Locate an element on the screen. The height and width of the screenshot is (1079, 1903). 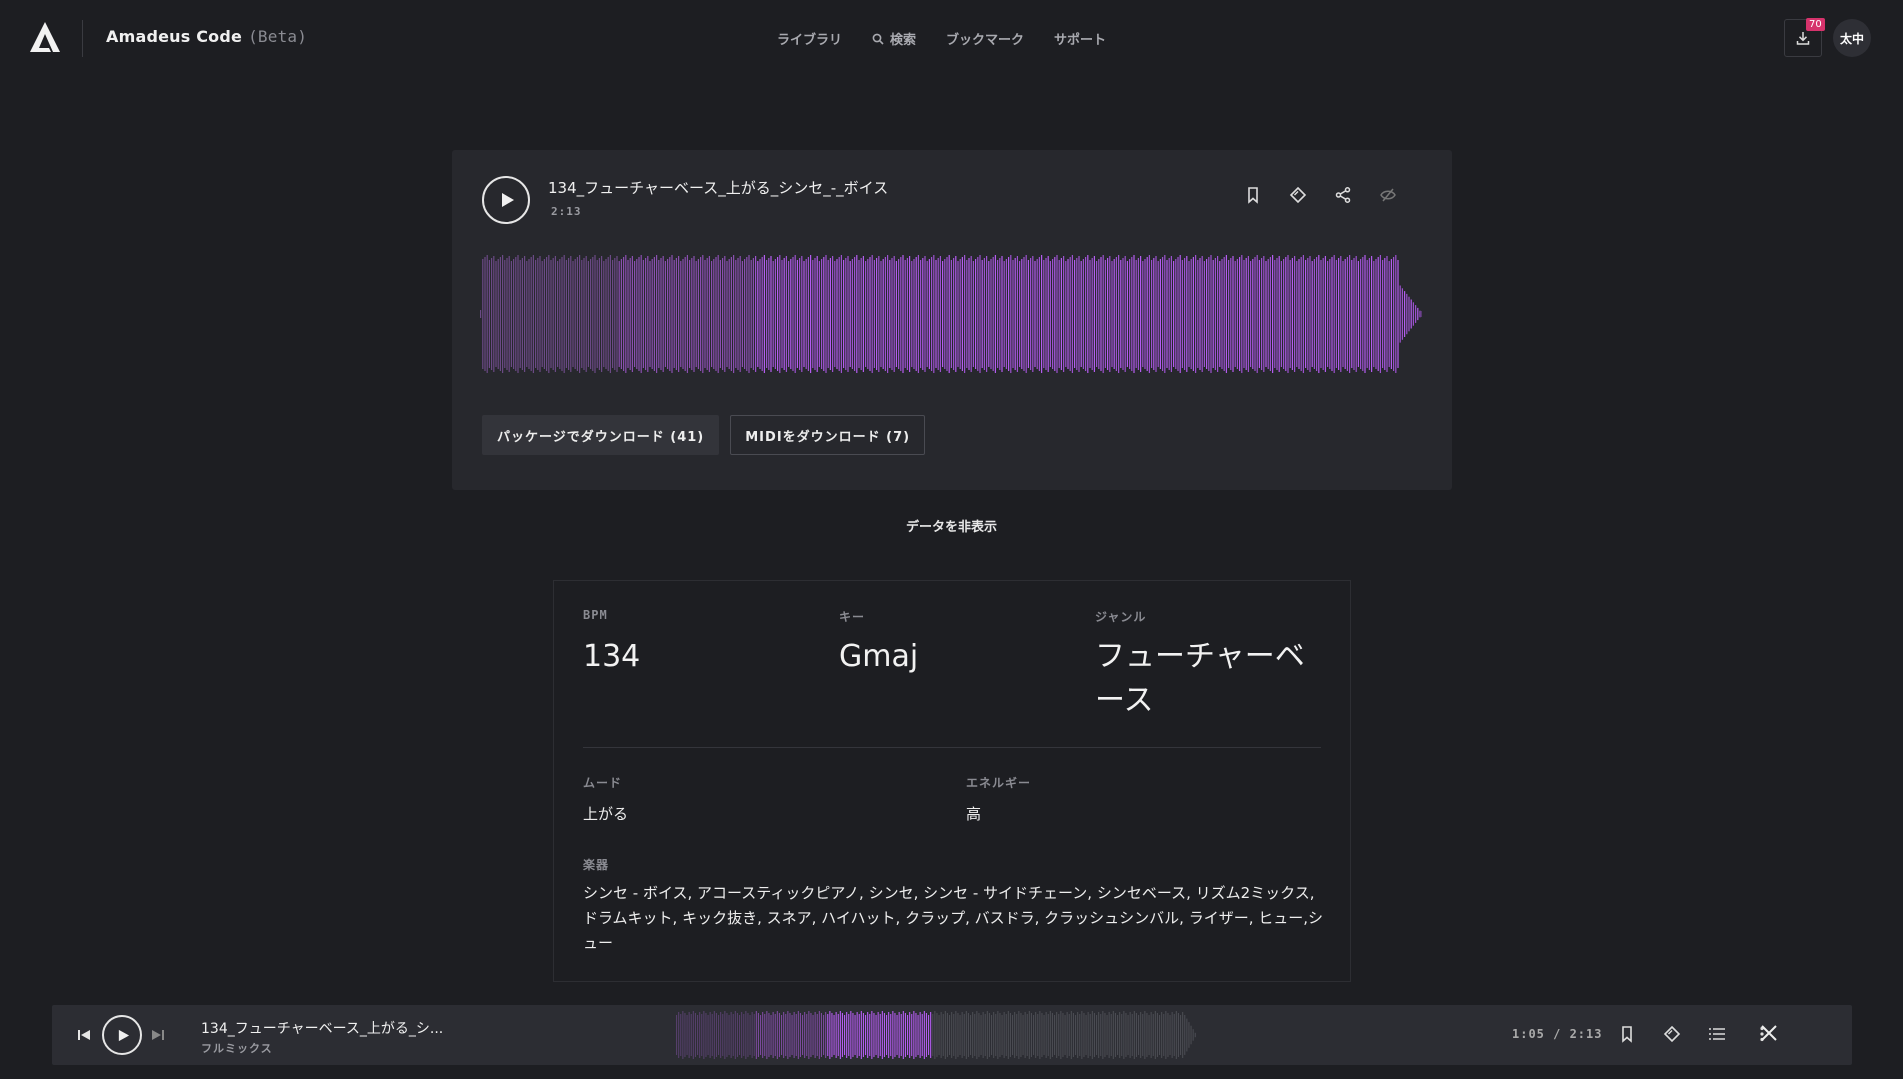
share-icon is located at coordinates (1342, 194).